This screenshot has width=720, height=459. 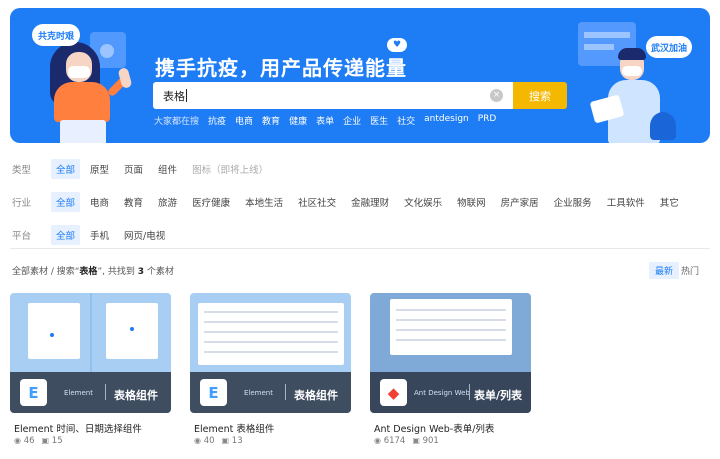 I want to click on sort-hot: 热门, so click(x=690, y=270).